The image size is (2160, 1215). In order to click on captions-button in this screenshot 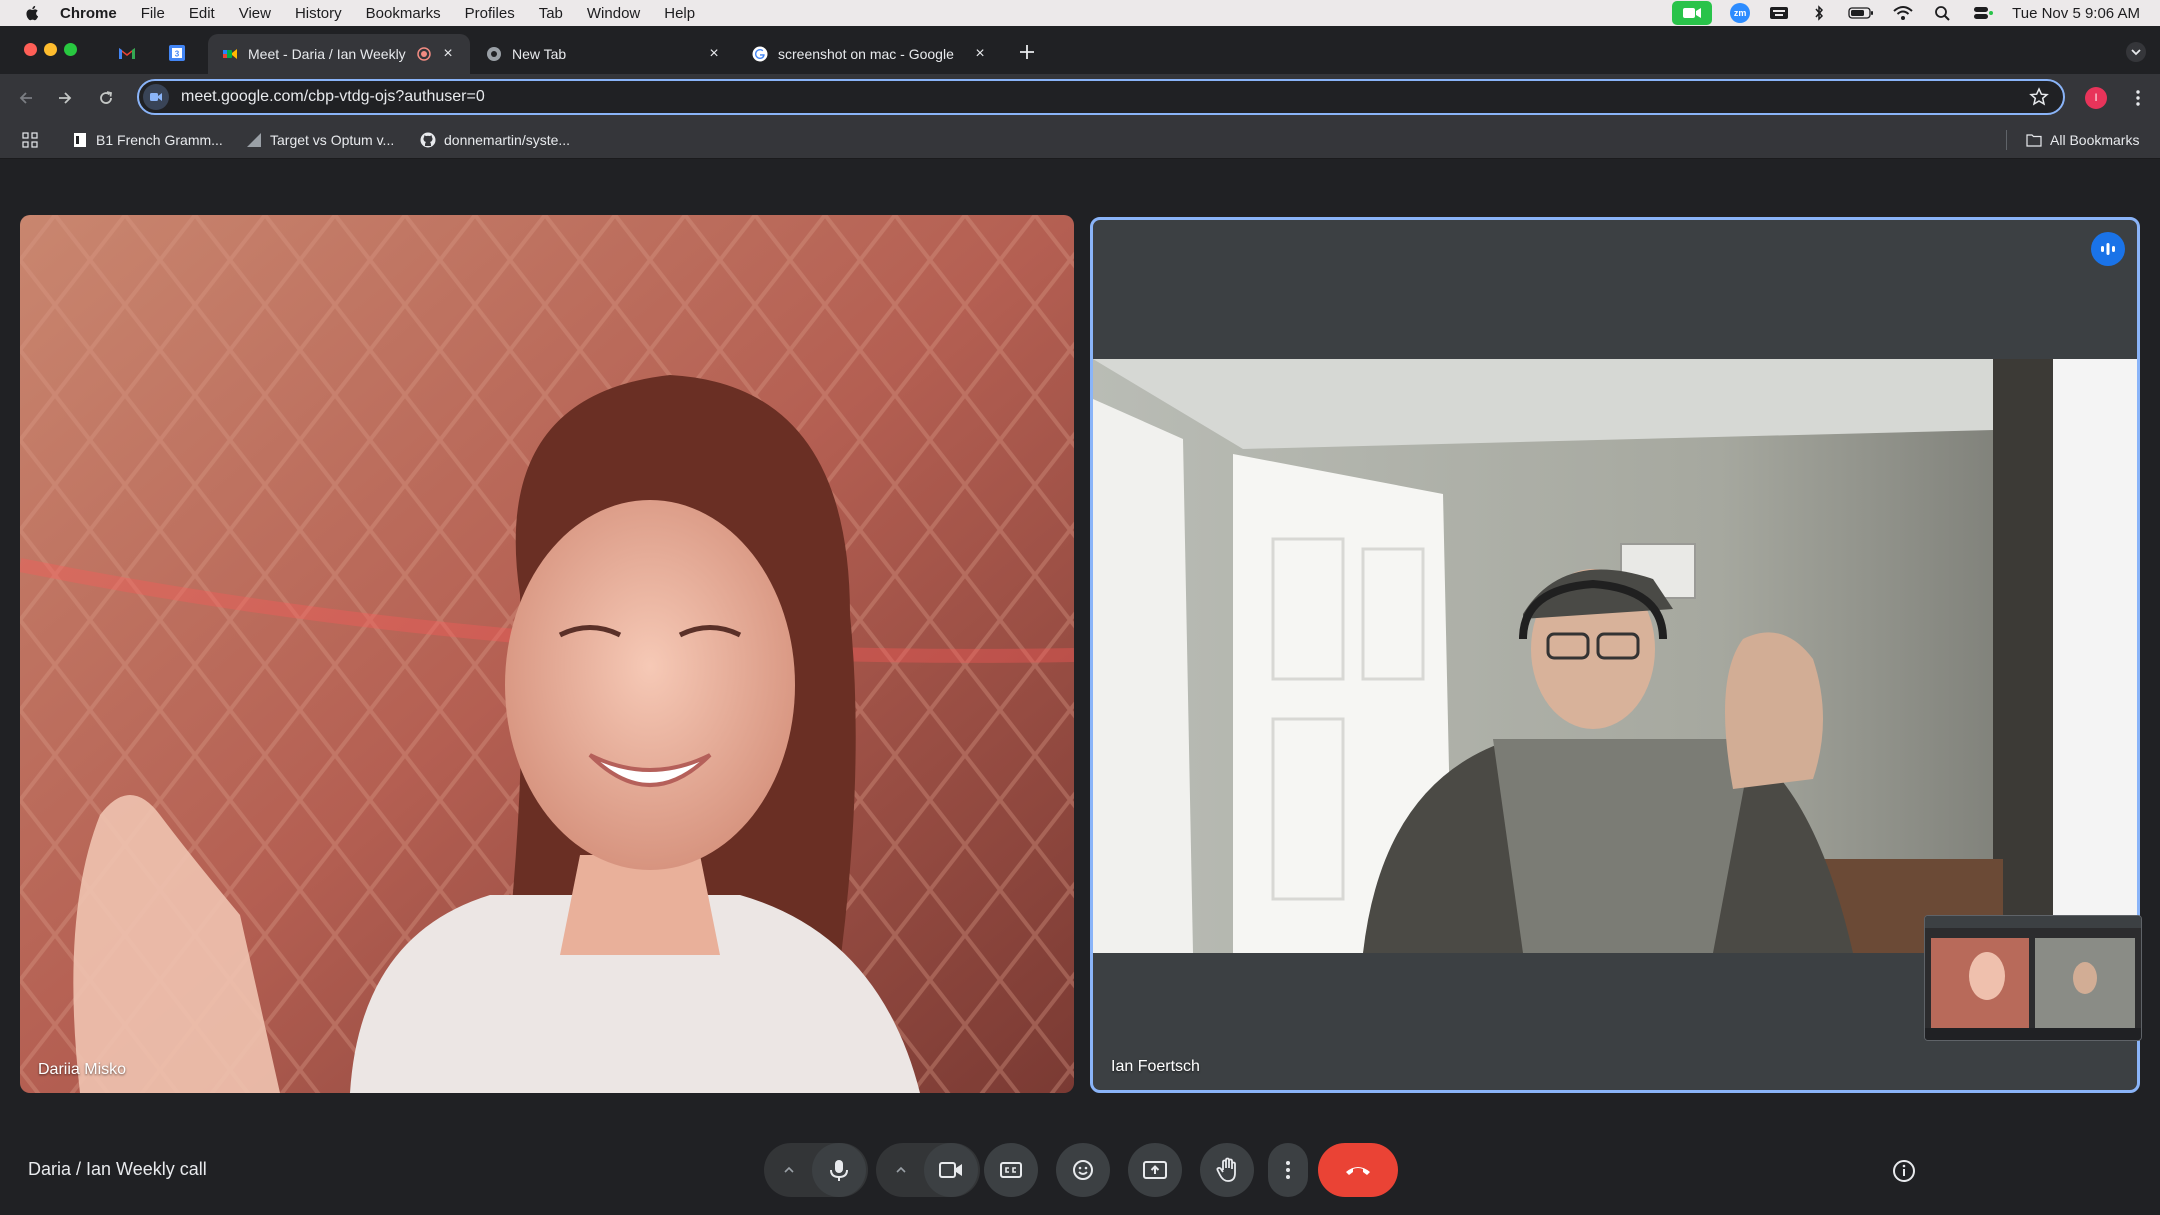, I will do `click(1011, 1170)`.